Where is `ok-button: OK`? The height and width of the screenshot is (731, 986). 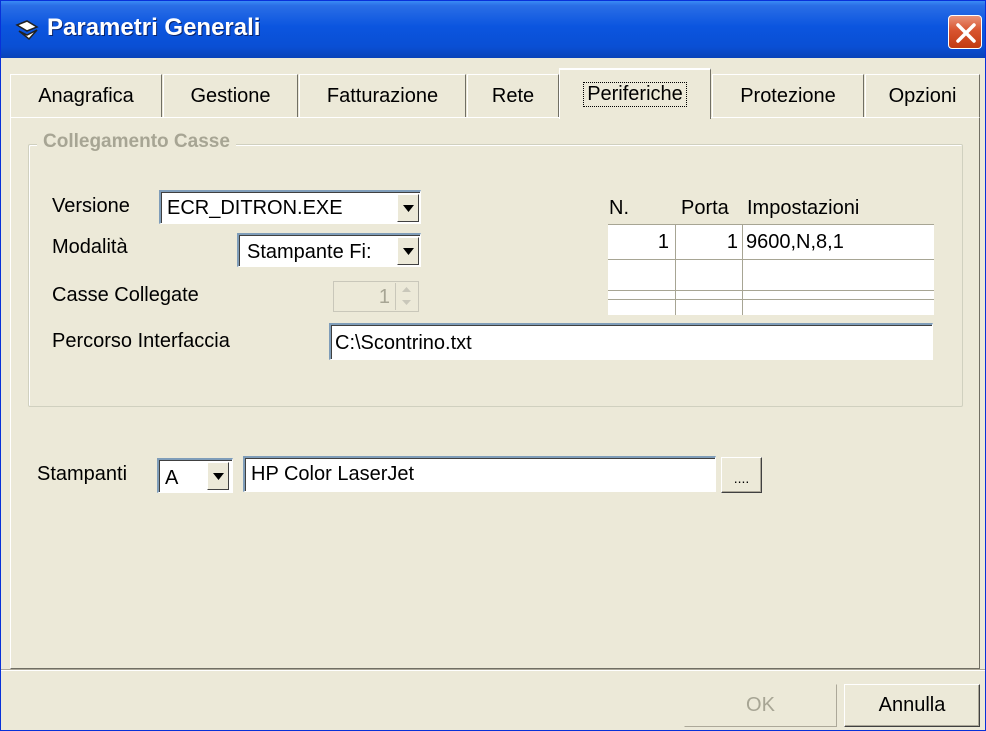 ok-button: OK is located at coordinates (760, 705).